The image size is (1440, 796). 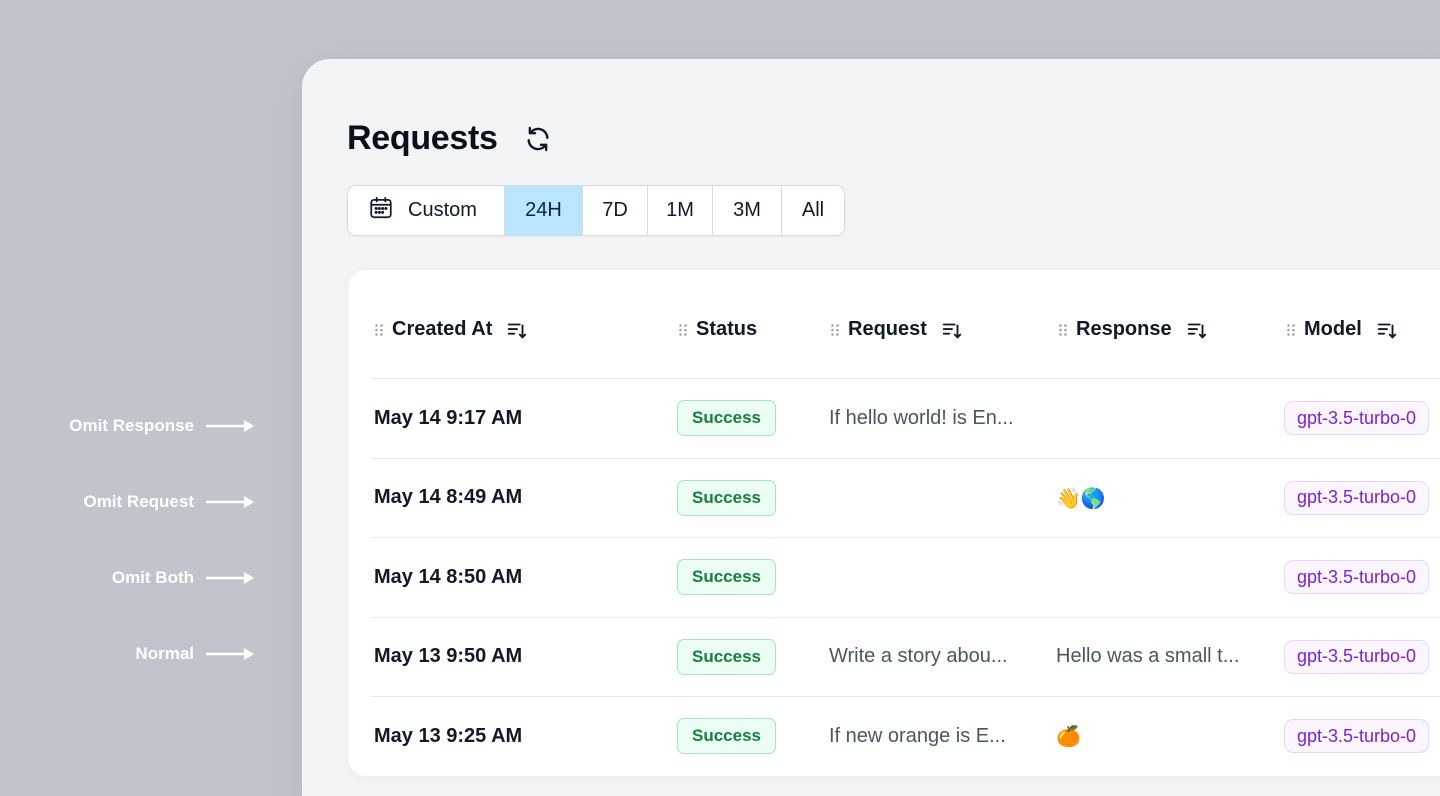 I want to click on table-row: May 14 8:50 AM Success gpt-3.5-turbo-0, so click(x=906, y=577).